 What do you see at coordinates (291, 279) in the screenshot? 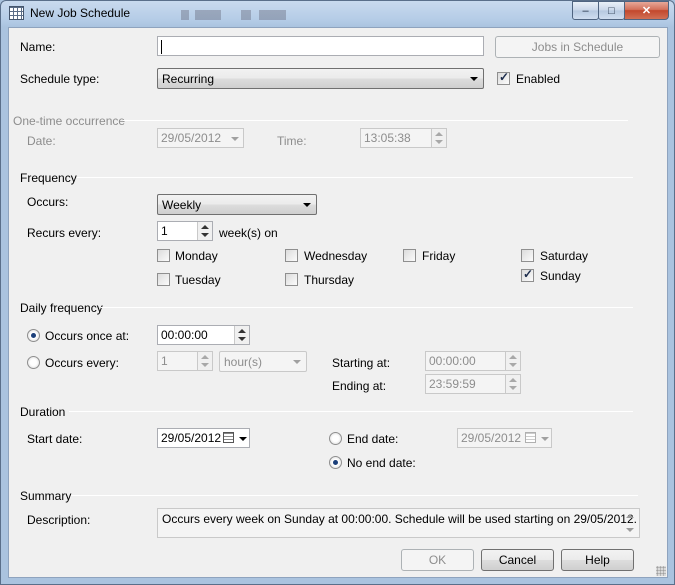
I see `thursday-checkbox` at bounding box center [291, 279].